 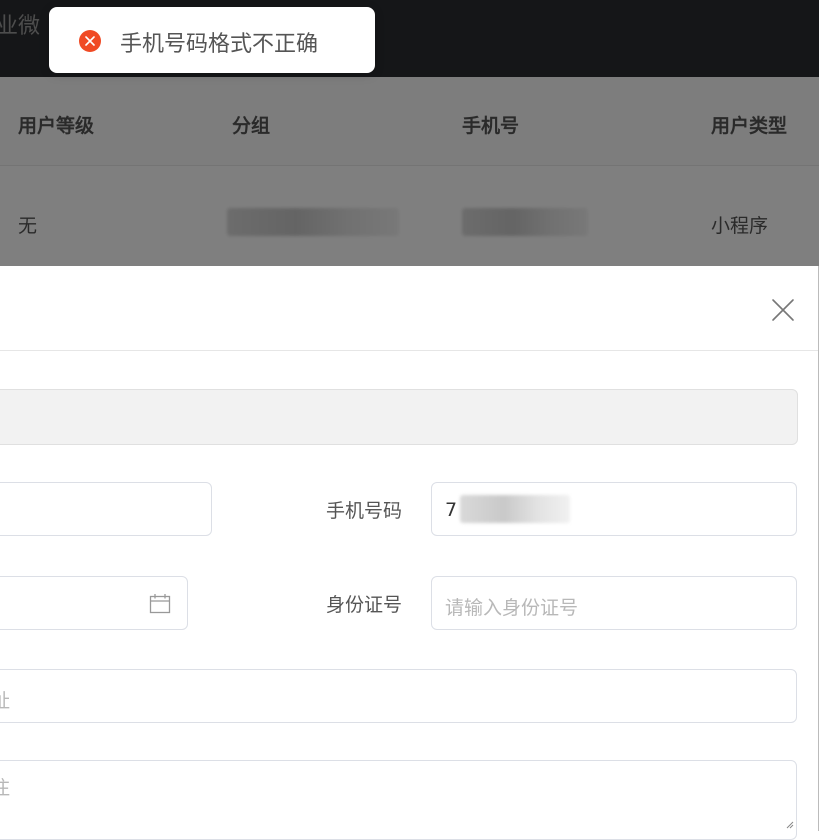 What do you see at coordinates (364, 605) in the screenshot?
I see `id-card-label: 身份证号` at bounding box center [364, 605].